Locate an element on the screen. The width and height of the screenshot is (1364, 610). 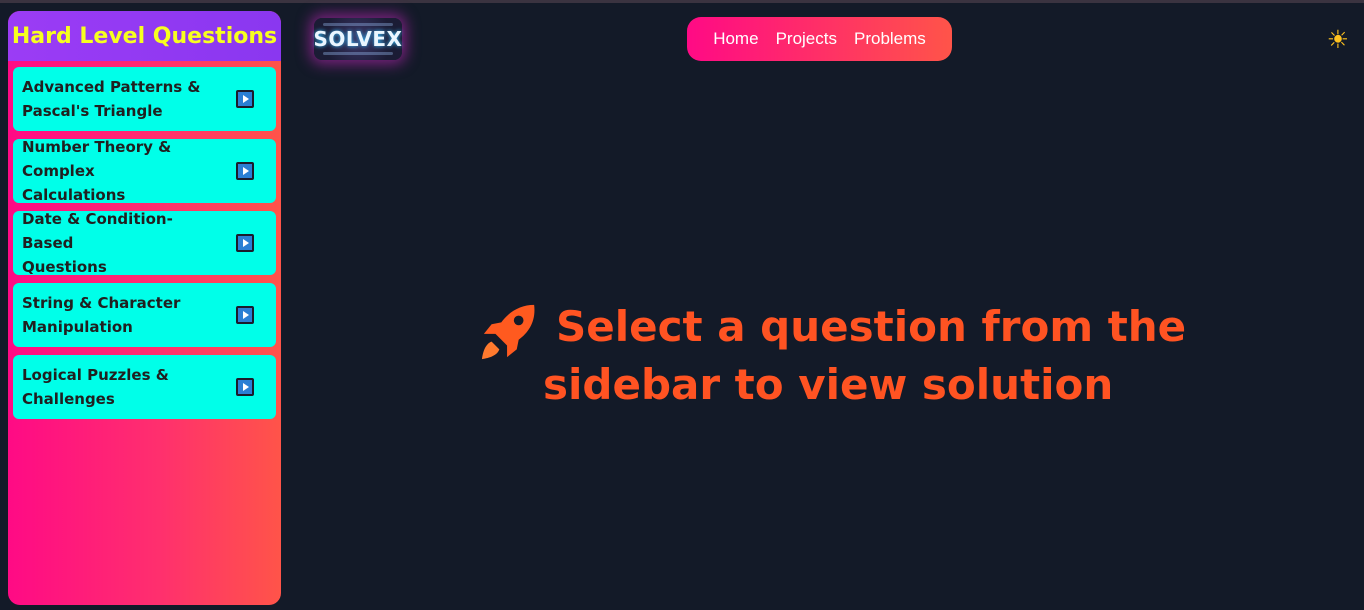
sidebar-item-label: String & Character Manipulation is located at coordinates (112, 315).